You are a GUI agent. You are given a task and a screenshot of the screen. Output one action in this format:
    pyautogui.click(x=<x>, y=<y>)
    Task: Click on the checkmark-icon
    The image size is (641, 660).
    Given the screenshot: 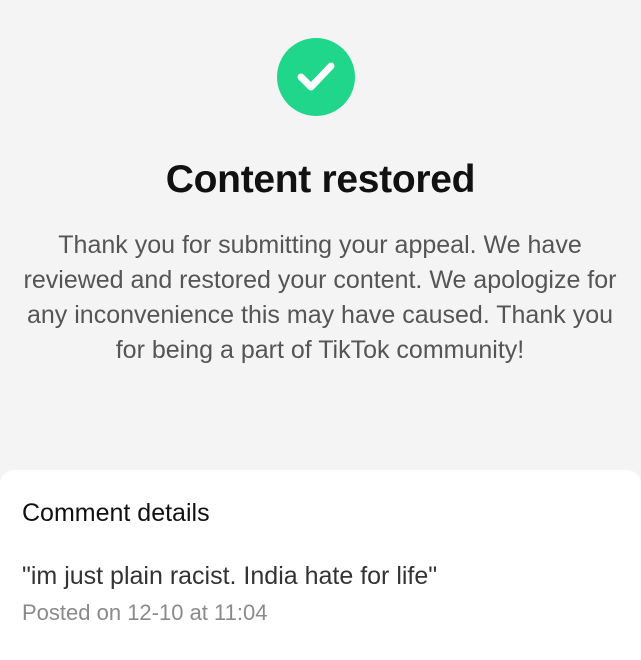 What is the action you would take?
    pyautogui.click(x=316, y=76)
    